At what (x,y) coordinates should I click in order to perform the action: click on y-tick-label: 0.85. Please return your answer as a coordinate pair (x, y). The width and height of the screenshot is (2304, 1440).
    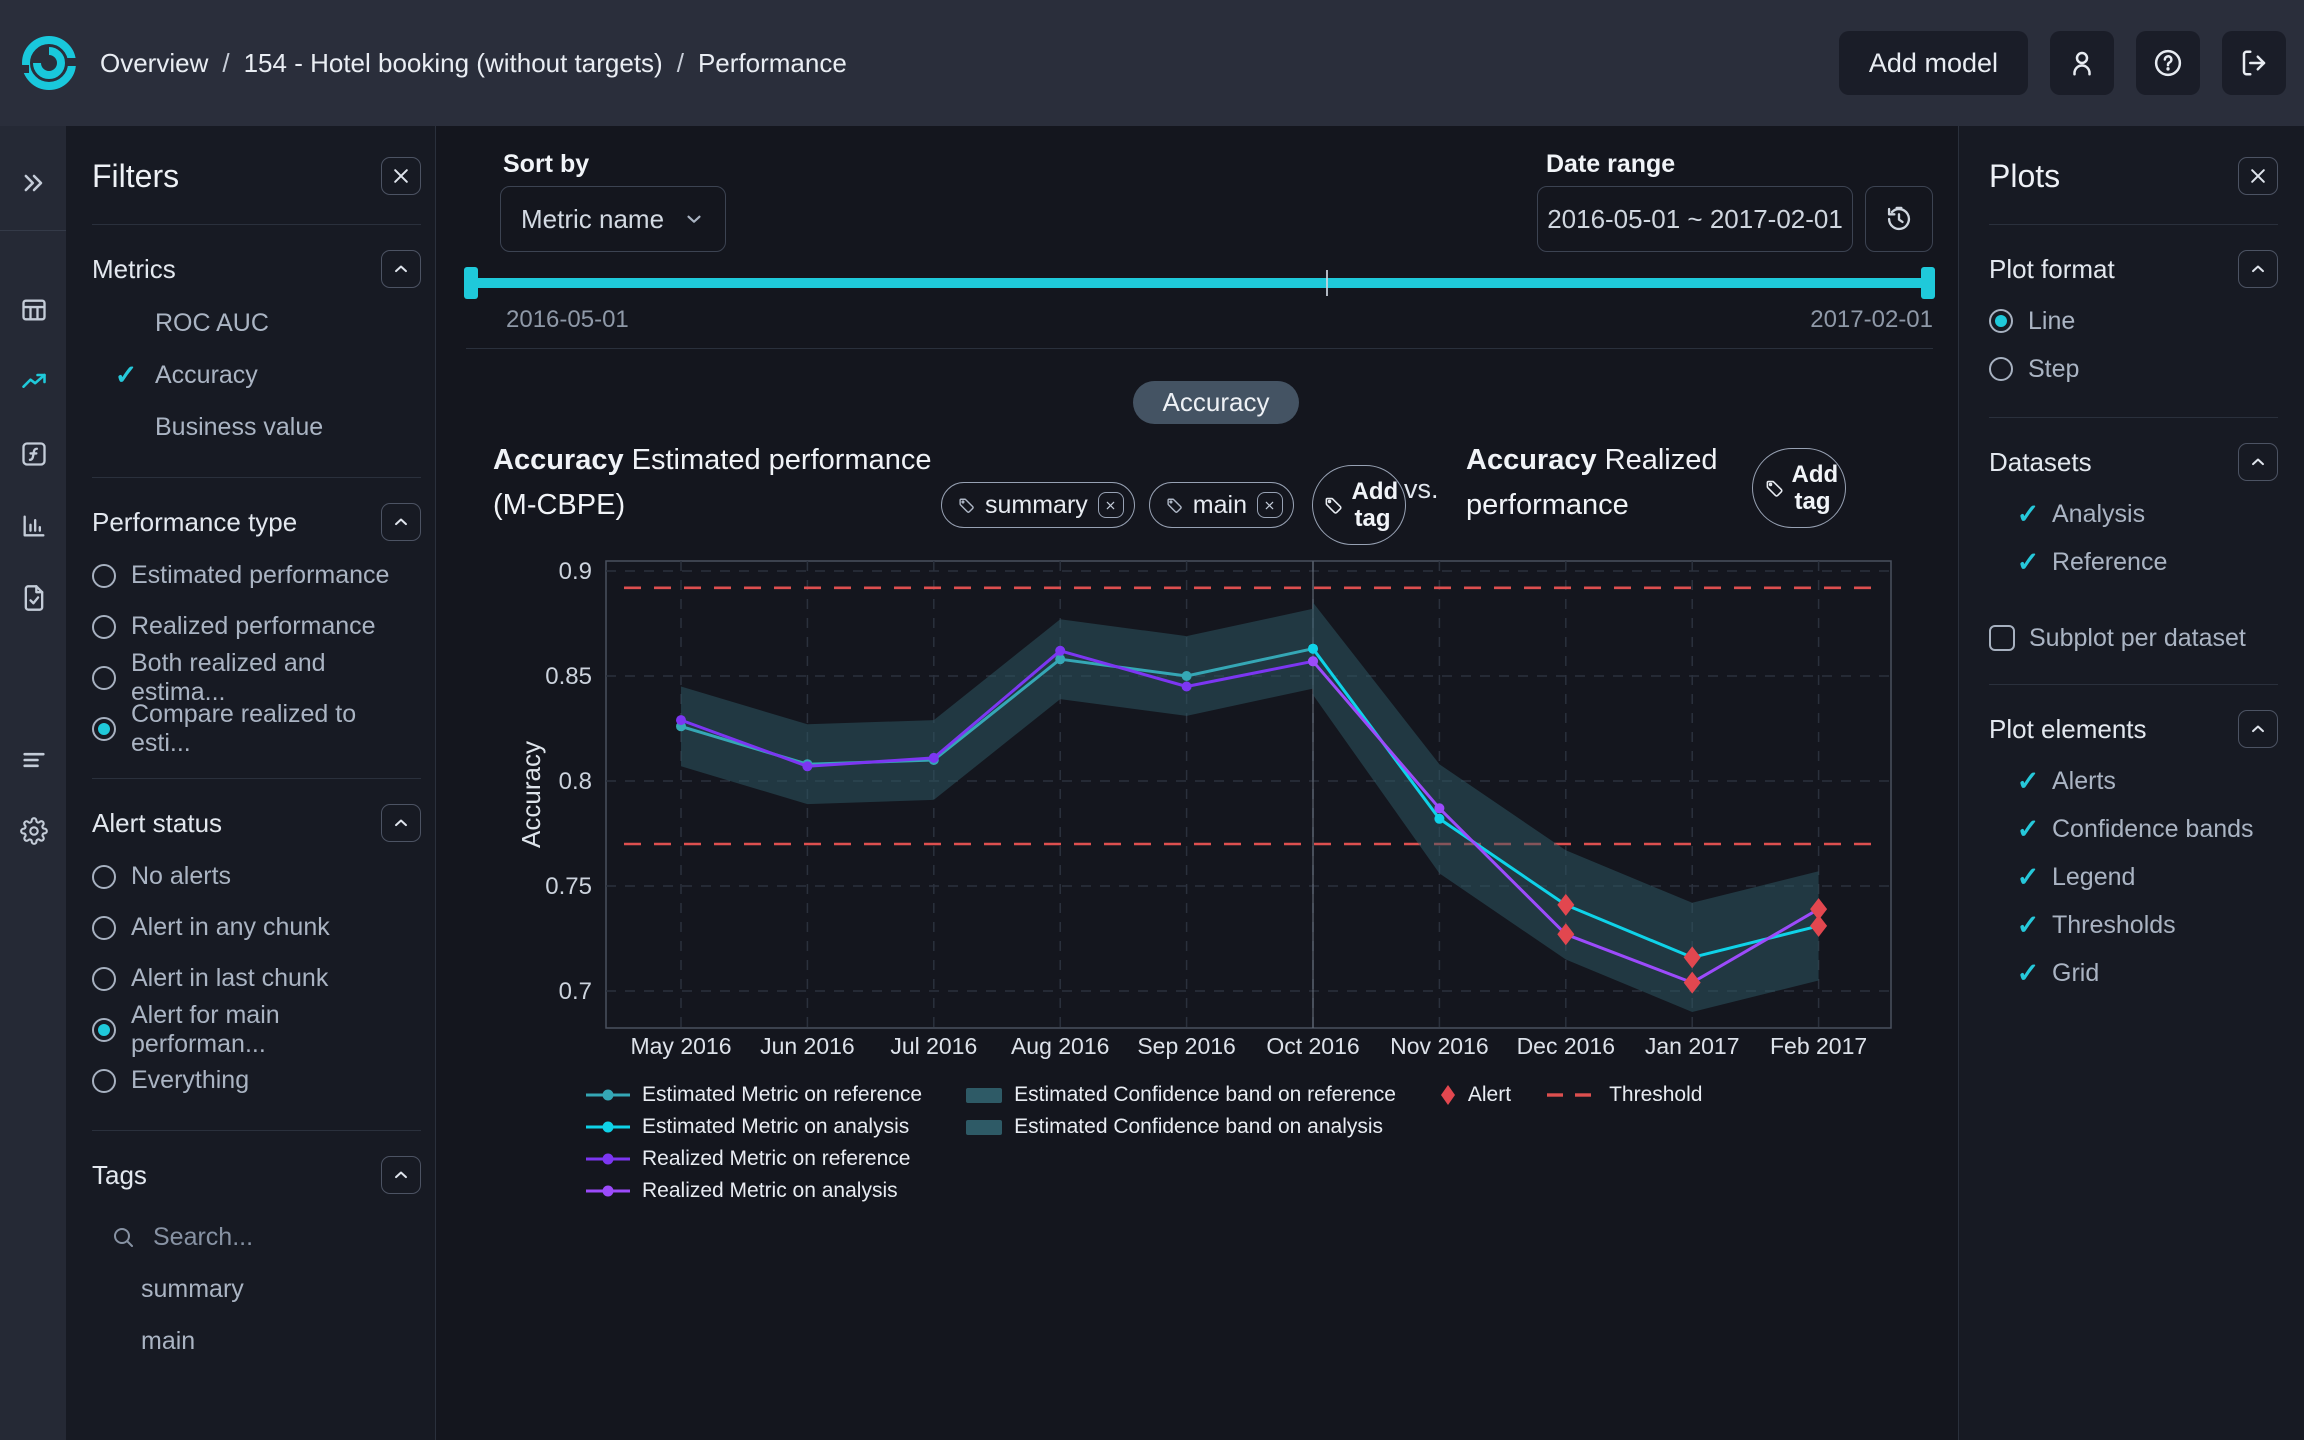
    Looking at the image, I should click on (568, 676).